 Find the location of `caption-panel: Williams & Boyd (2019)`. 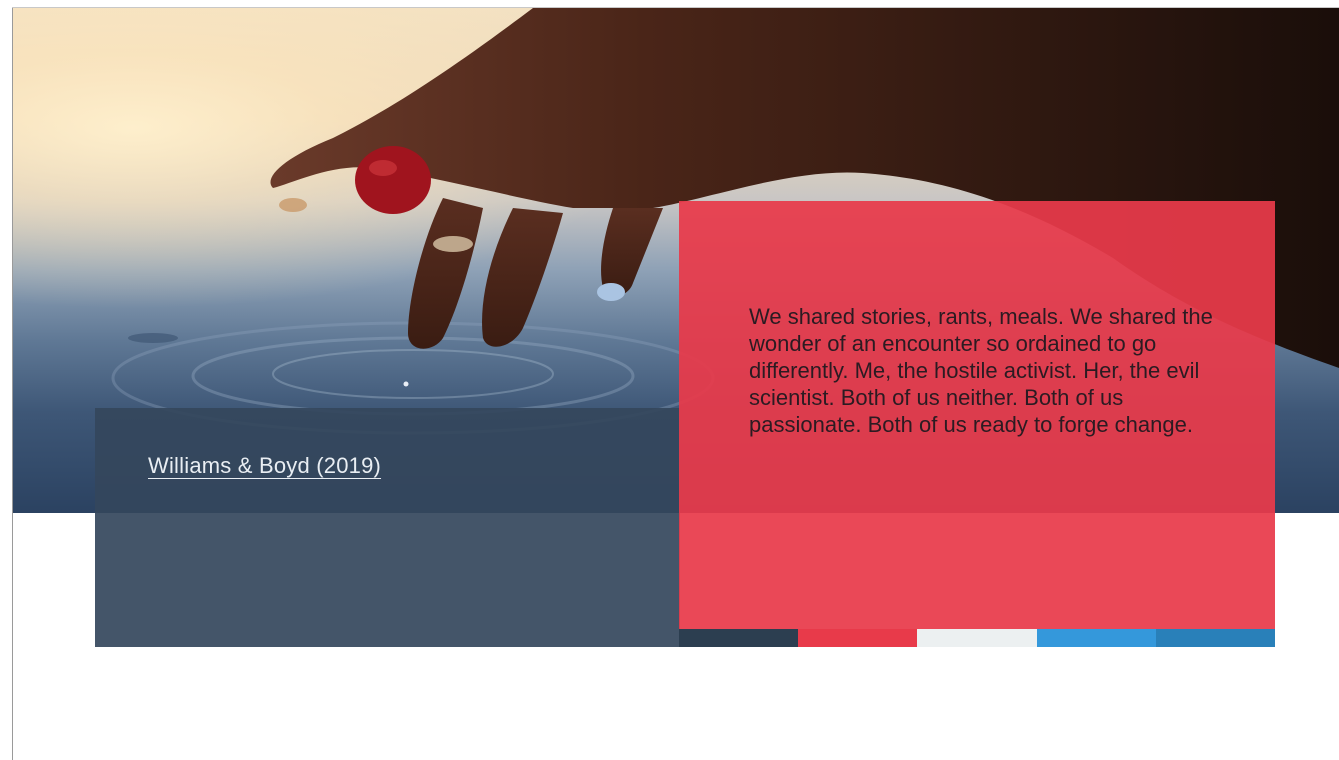

caption-panel: Williams & Boyd (2019) is located at coordinates (387, 527).